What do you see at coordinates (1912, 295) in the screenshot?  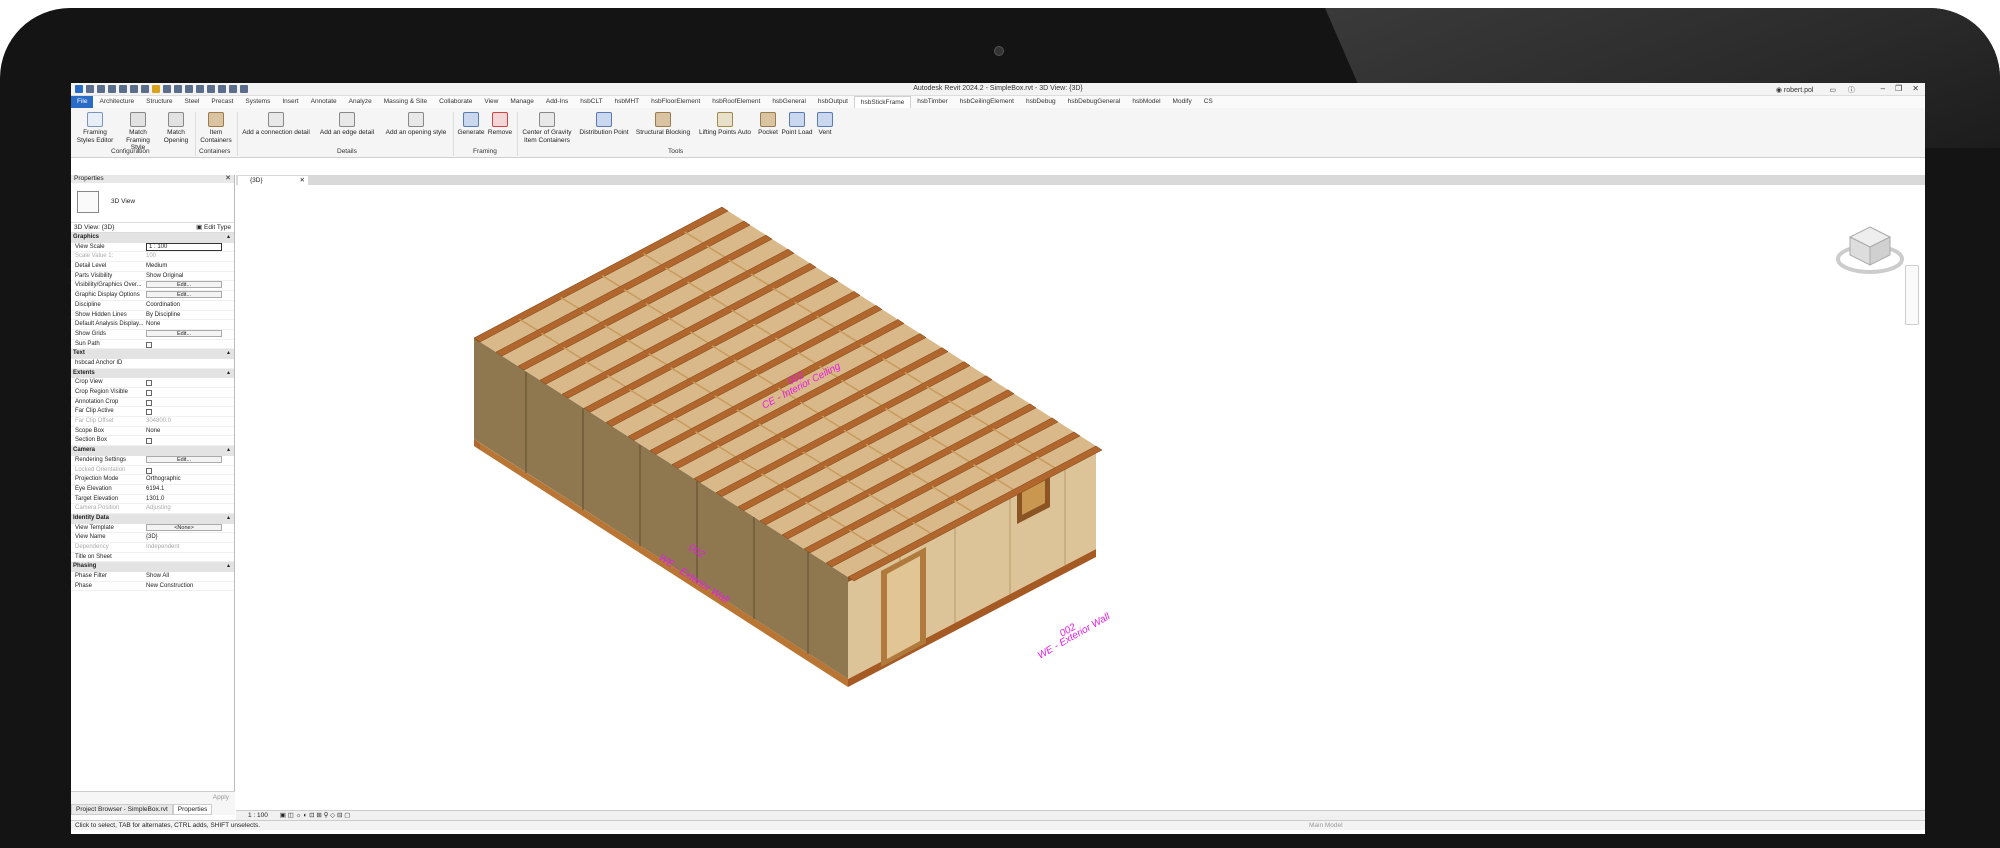 I see `navigation-bar` at bounding box center [1912, 295].